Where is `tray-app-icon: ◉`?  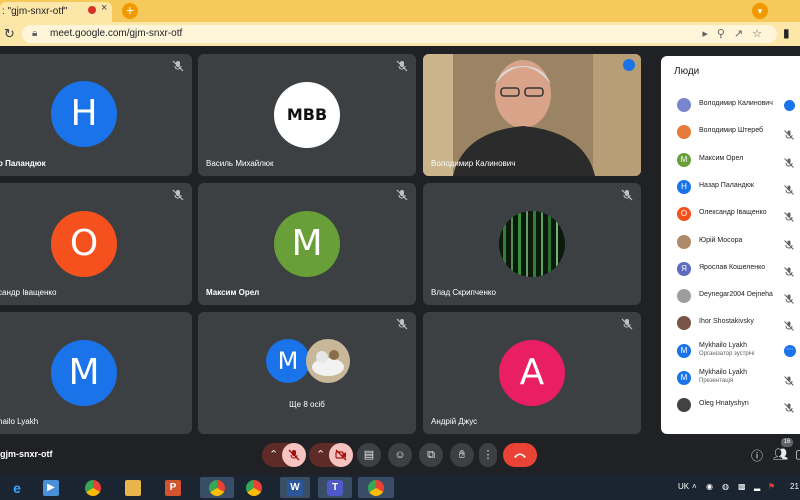 tray-app-icon: ◉ is located at coordinates (709, 486).